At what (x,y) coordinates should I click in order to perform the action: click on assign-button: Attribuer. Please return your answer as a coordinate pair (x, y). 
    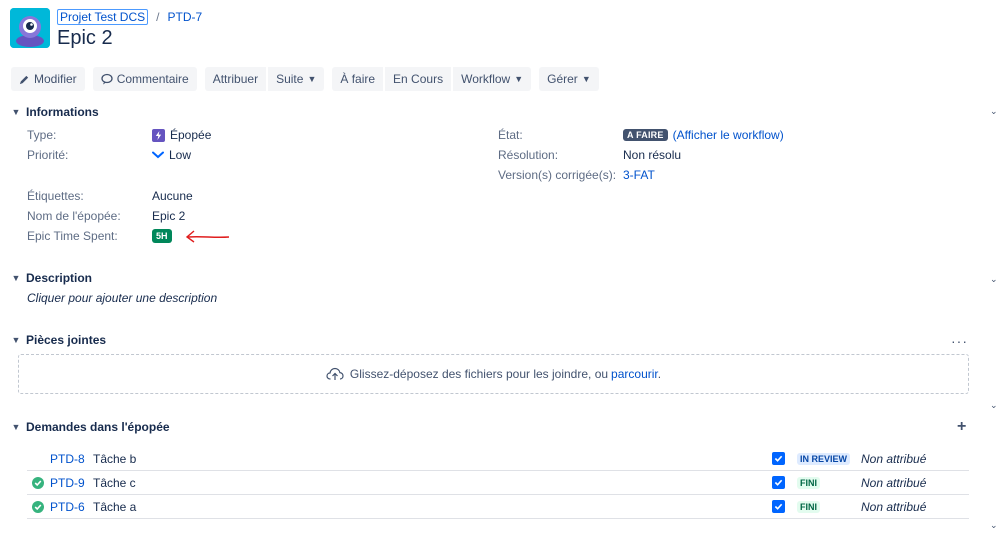
    Looking at the image, I should click on (235, 79).